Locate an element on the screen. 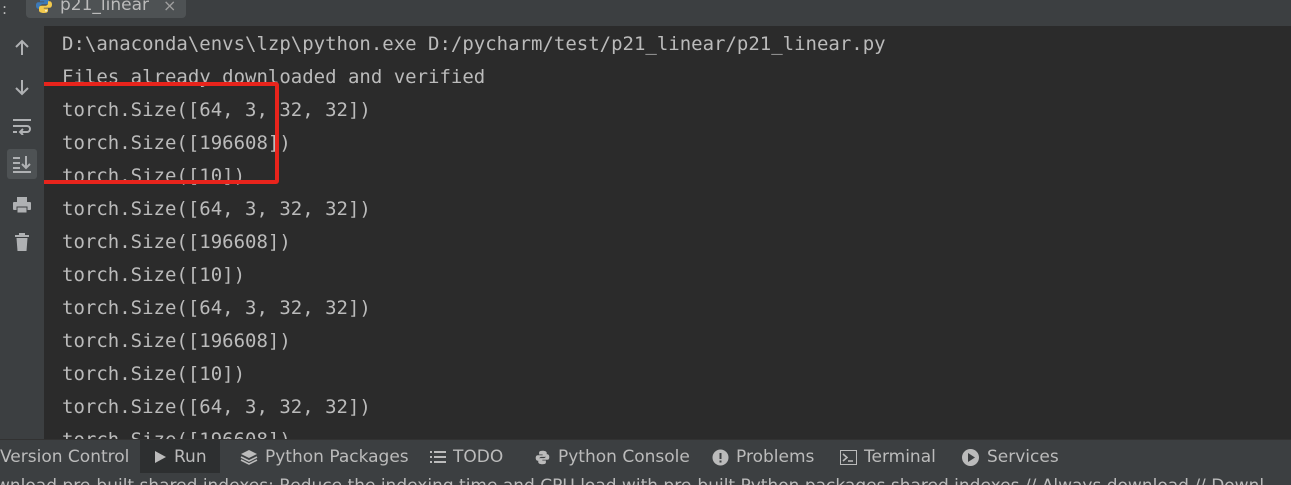 This screenshot has height=485, width=1291. tab-label: Python Packages is located at coordinates (337, 457).